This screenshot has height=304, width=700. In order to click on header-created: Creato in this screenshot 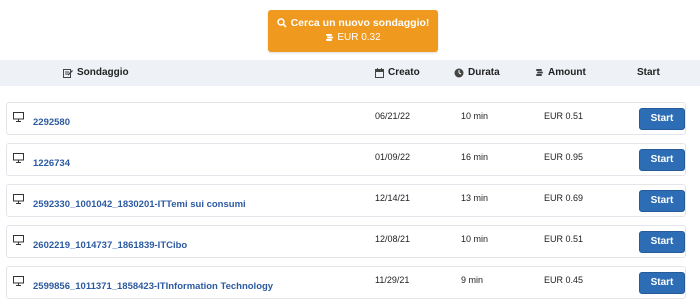, I will do `click(397, 72)`.